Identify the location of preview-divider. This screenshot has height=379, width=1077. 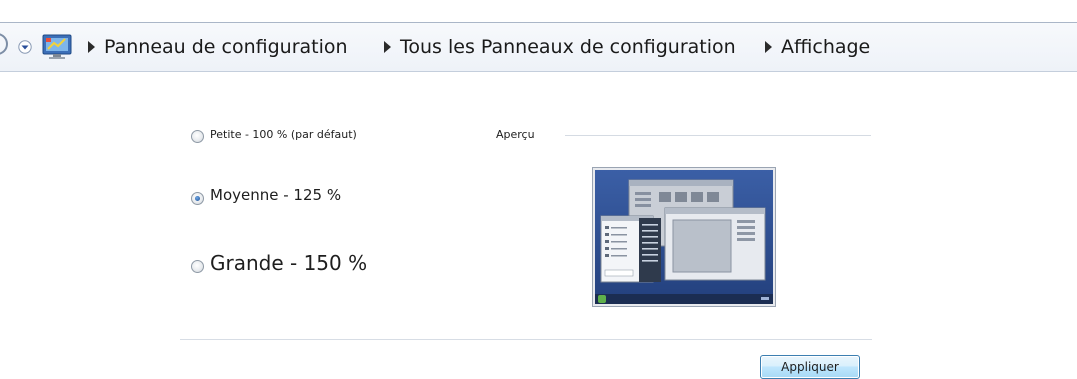
(718, 135).